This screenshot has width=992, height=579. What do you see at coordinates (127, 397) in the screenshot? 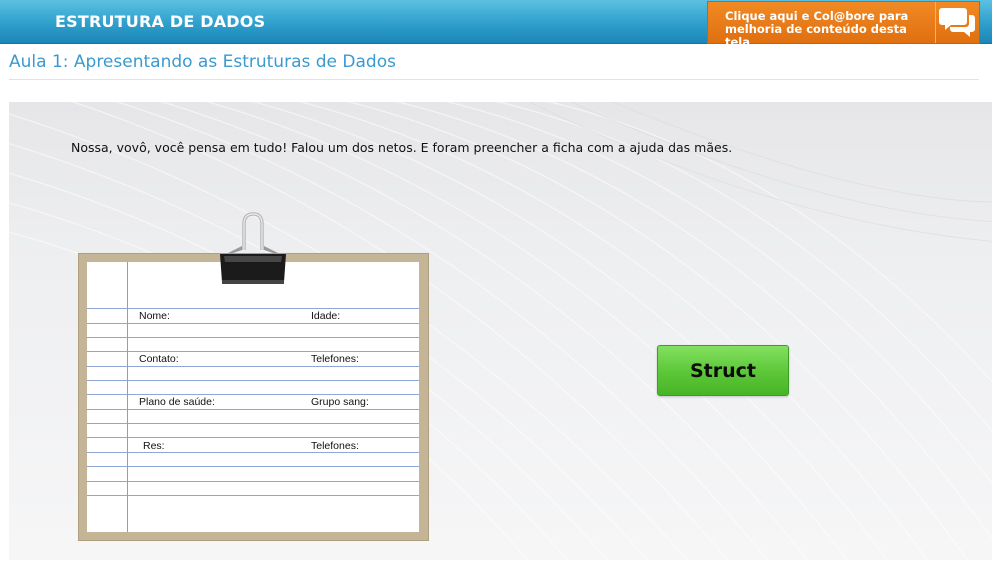
I see `form-margin-line` at bounding box center [127, 397].